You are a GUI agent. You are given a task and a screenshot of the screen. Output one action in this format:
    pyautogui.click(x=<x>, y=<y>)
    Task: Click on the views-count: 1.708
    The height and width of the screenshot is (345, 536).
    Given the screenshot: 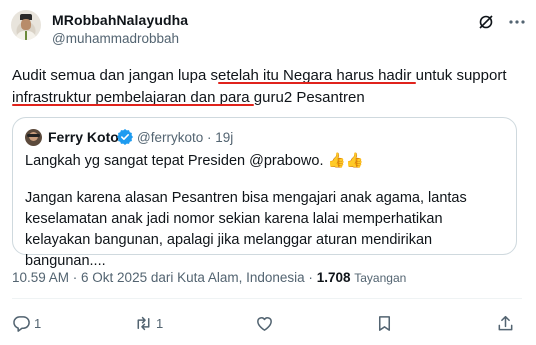 What is the action you would take?
    pyautogui.click(x=333, y=277)
    